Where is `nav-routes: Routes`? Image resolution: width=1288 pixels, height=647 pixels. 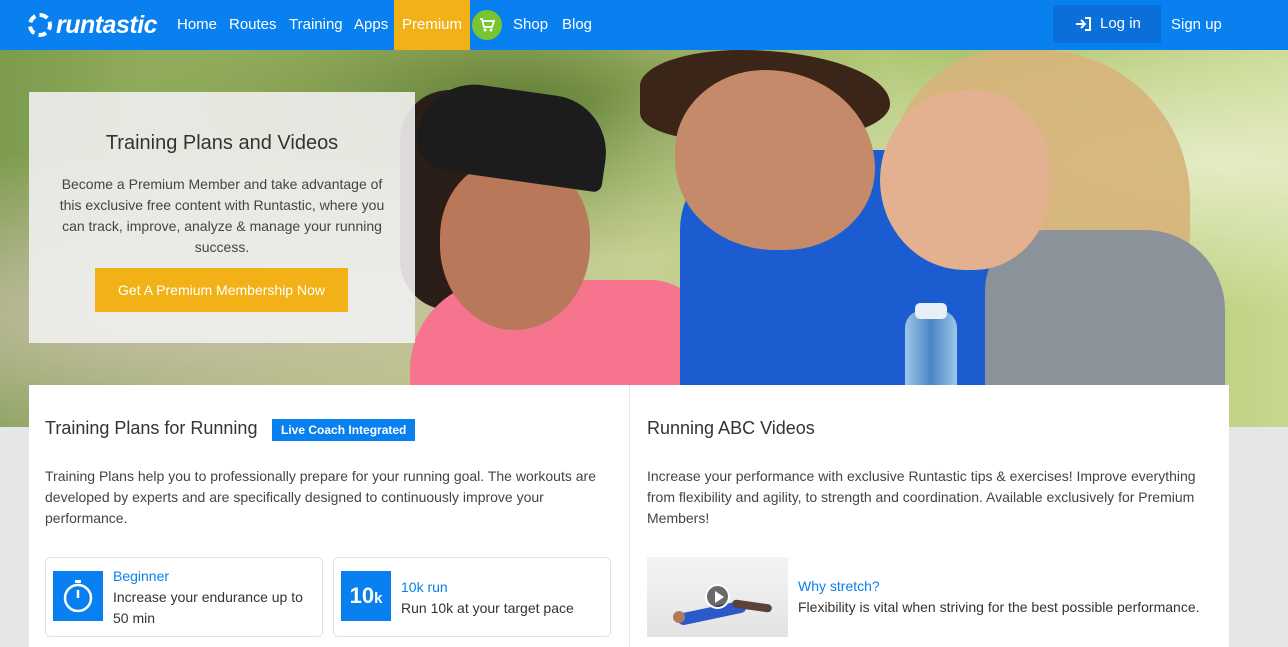
nav-routes: Routes is located at coordinates (253, 25).